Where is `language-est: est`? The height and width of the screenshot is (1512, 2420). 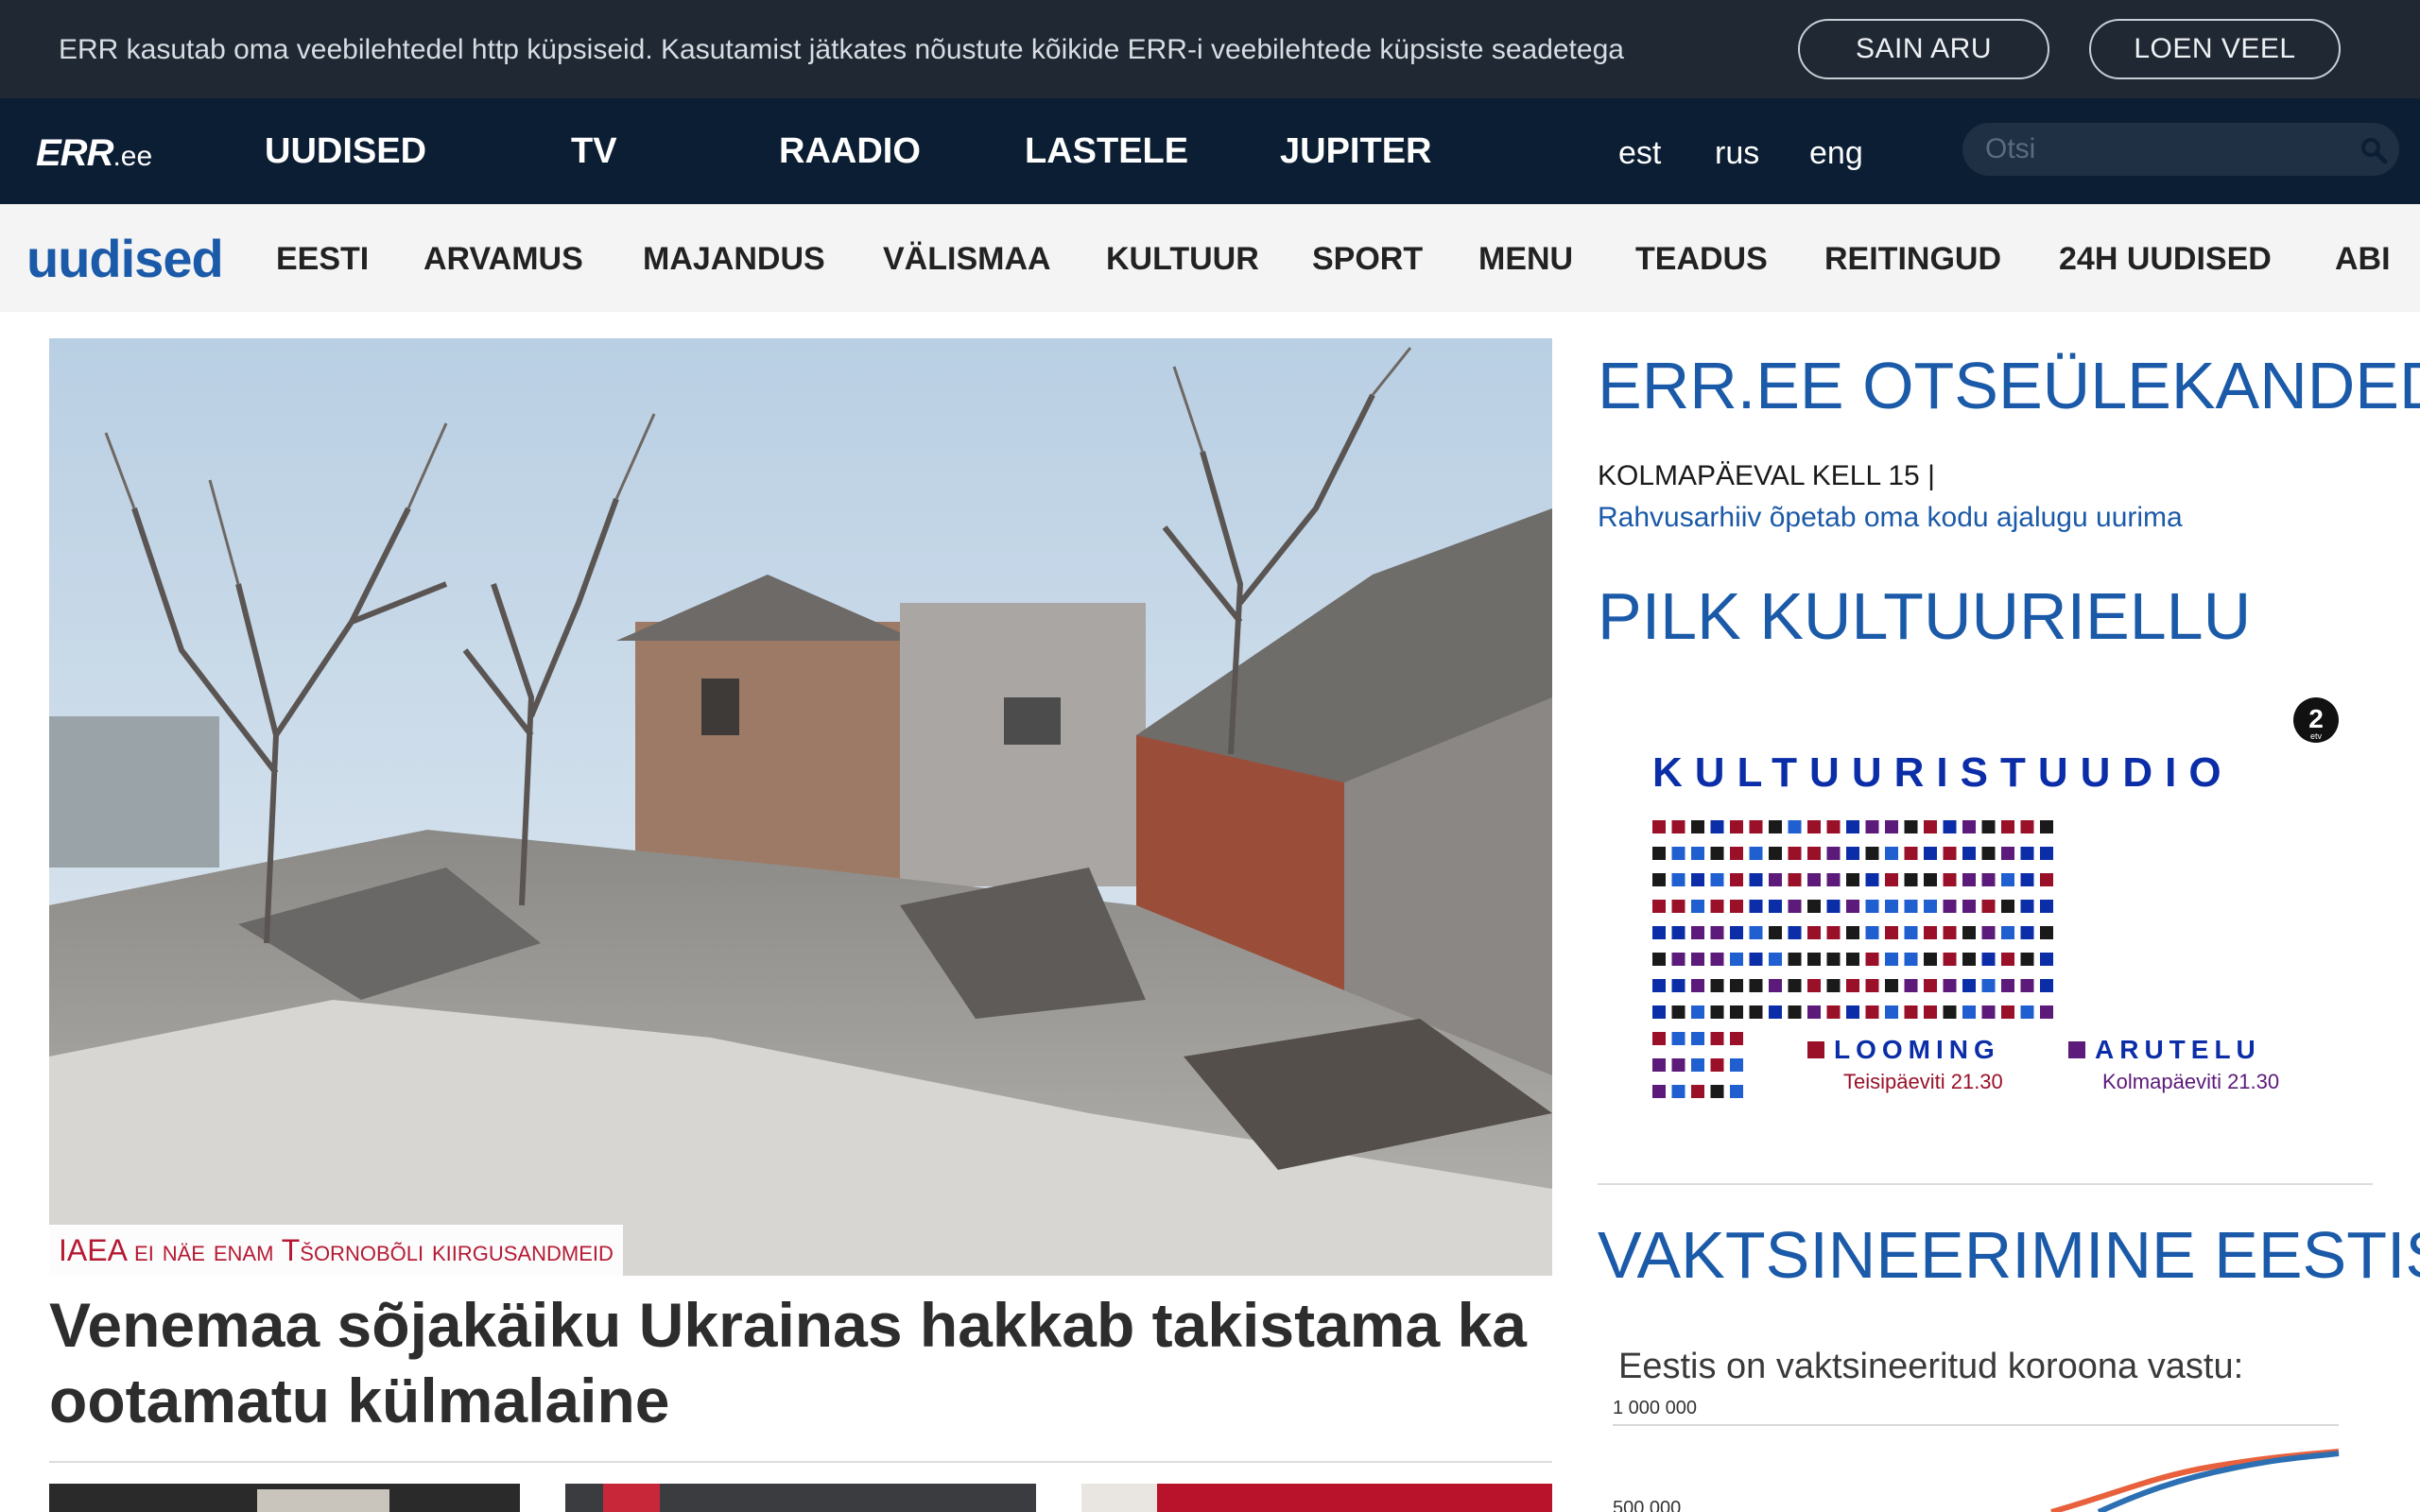
language-est: est is located at coordinates (1639, 153).